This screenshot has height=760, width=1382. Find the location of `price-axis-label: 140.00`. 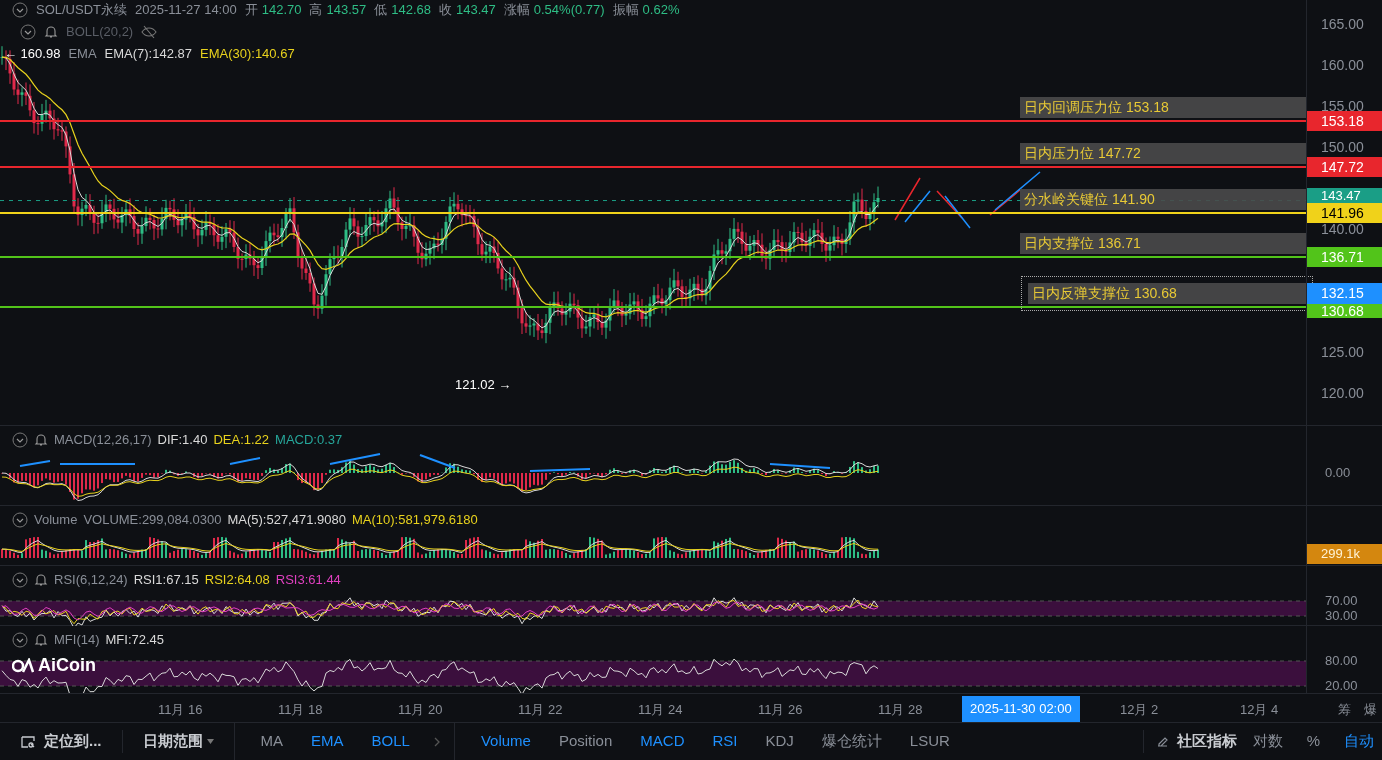

price-axis-label: 140.00 is located at coordinates (1342, 229).